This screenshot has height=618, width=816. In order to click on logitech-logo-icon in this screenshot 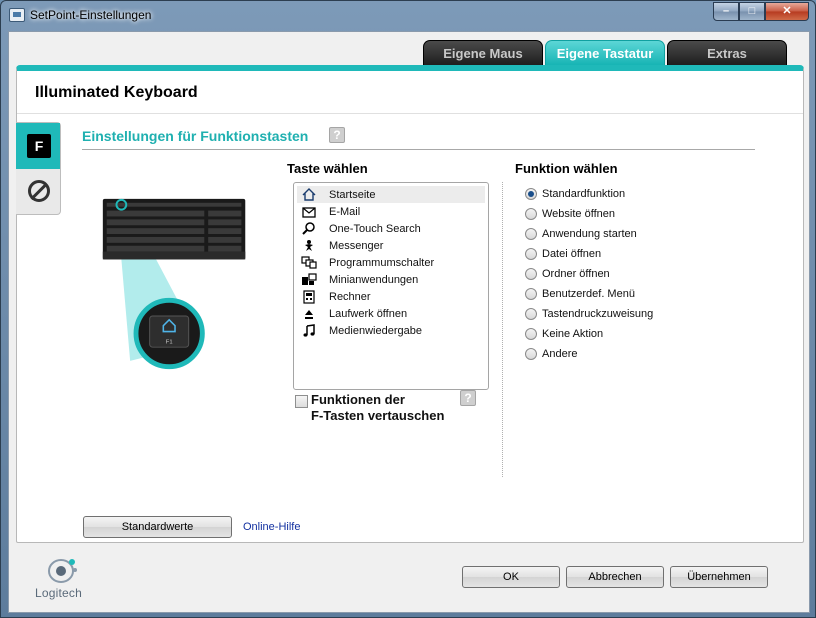, I will do `click(62, 571)`.